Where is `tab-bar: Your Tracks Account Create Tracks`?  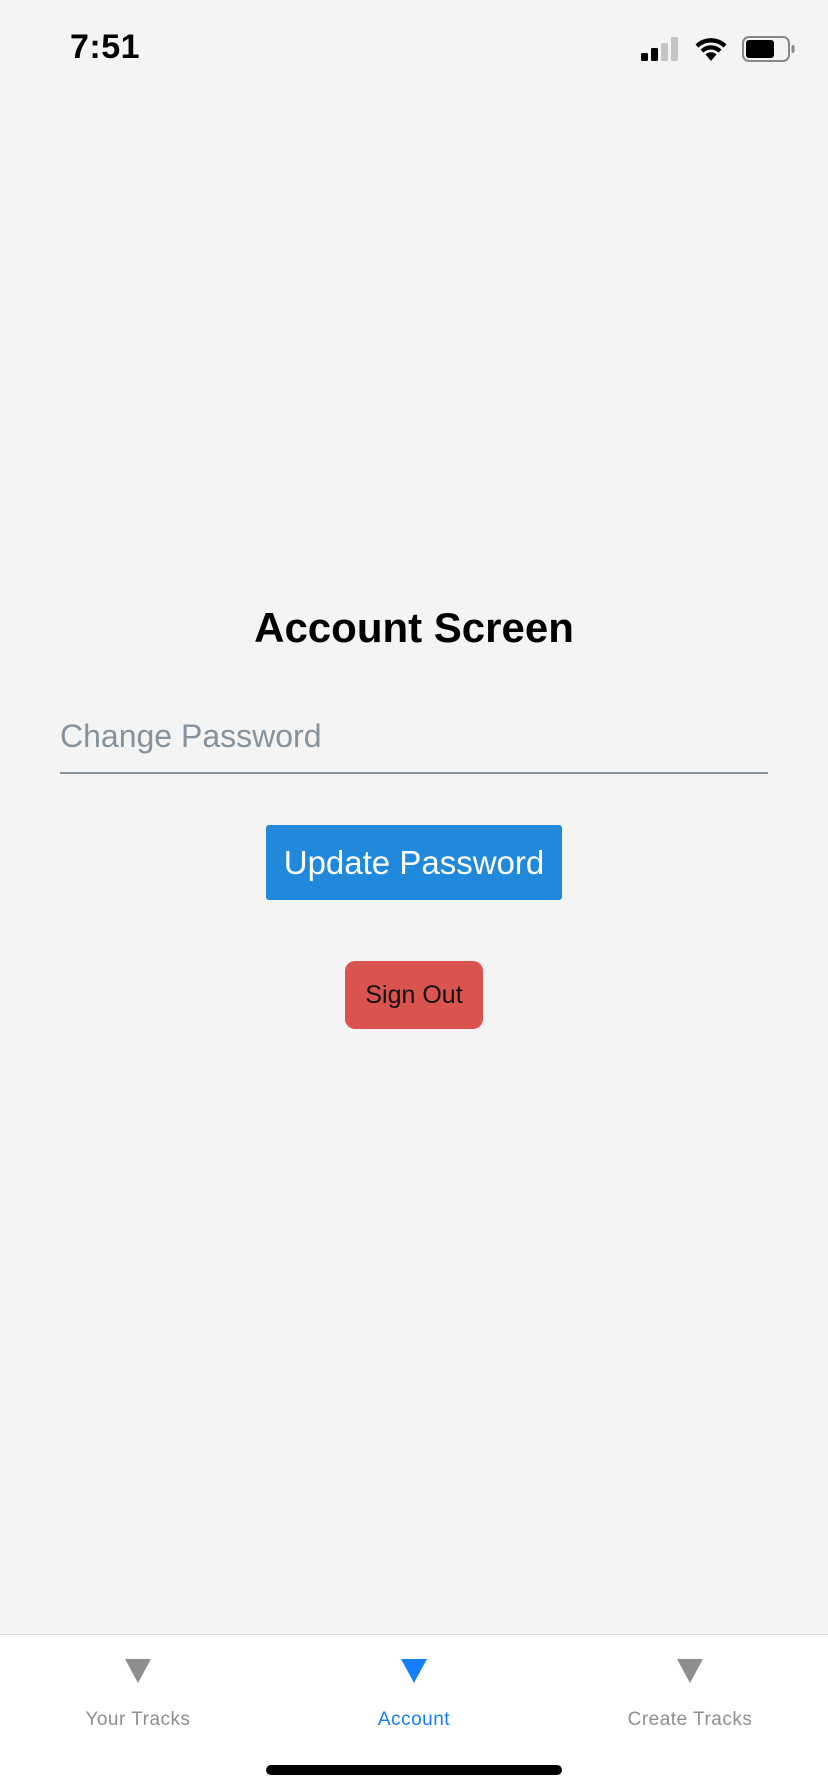 tab-bar: Your Tracks Account Create Tracks is located at coordinates (414, 1713).